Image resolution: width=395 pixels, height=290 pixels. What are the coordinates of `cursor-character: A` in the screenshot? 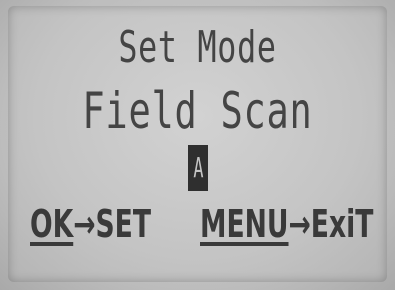 It's located at (198, 167).